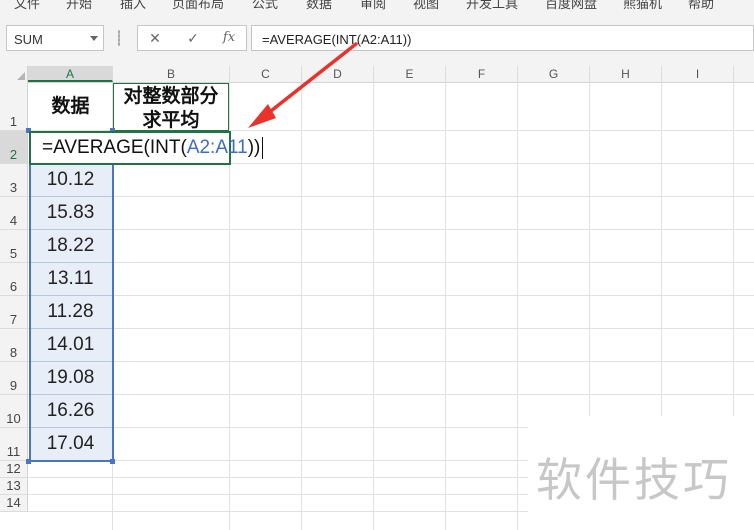 This screenshot has height=530, width=754. I want to click on chevron-down-icon, so click(94, 38).